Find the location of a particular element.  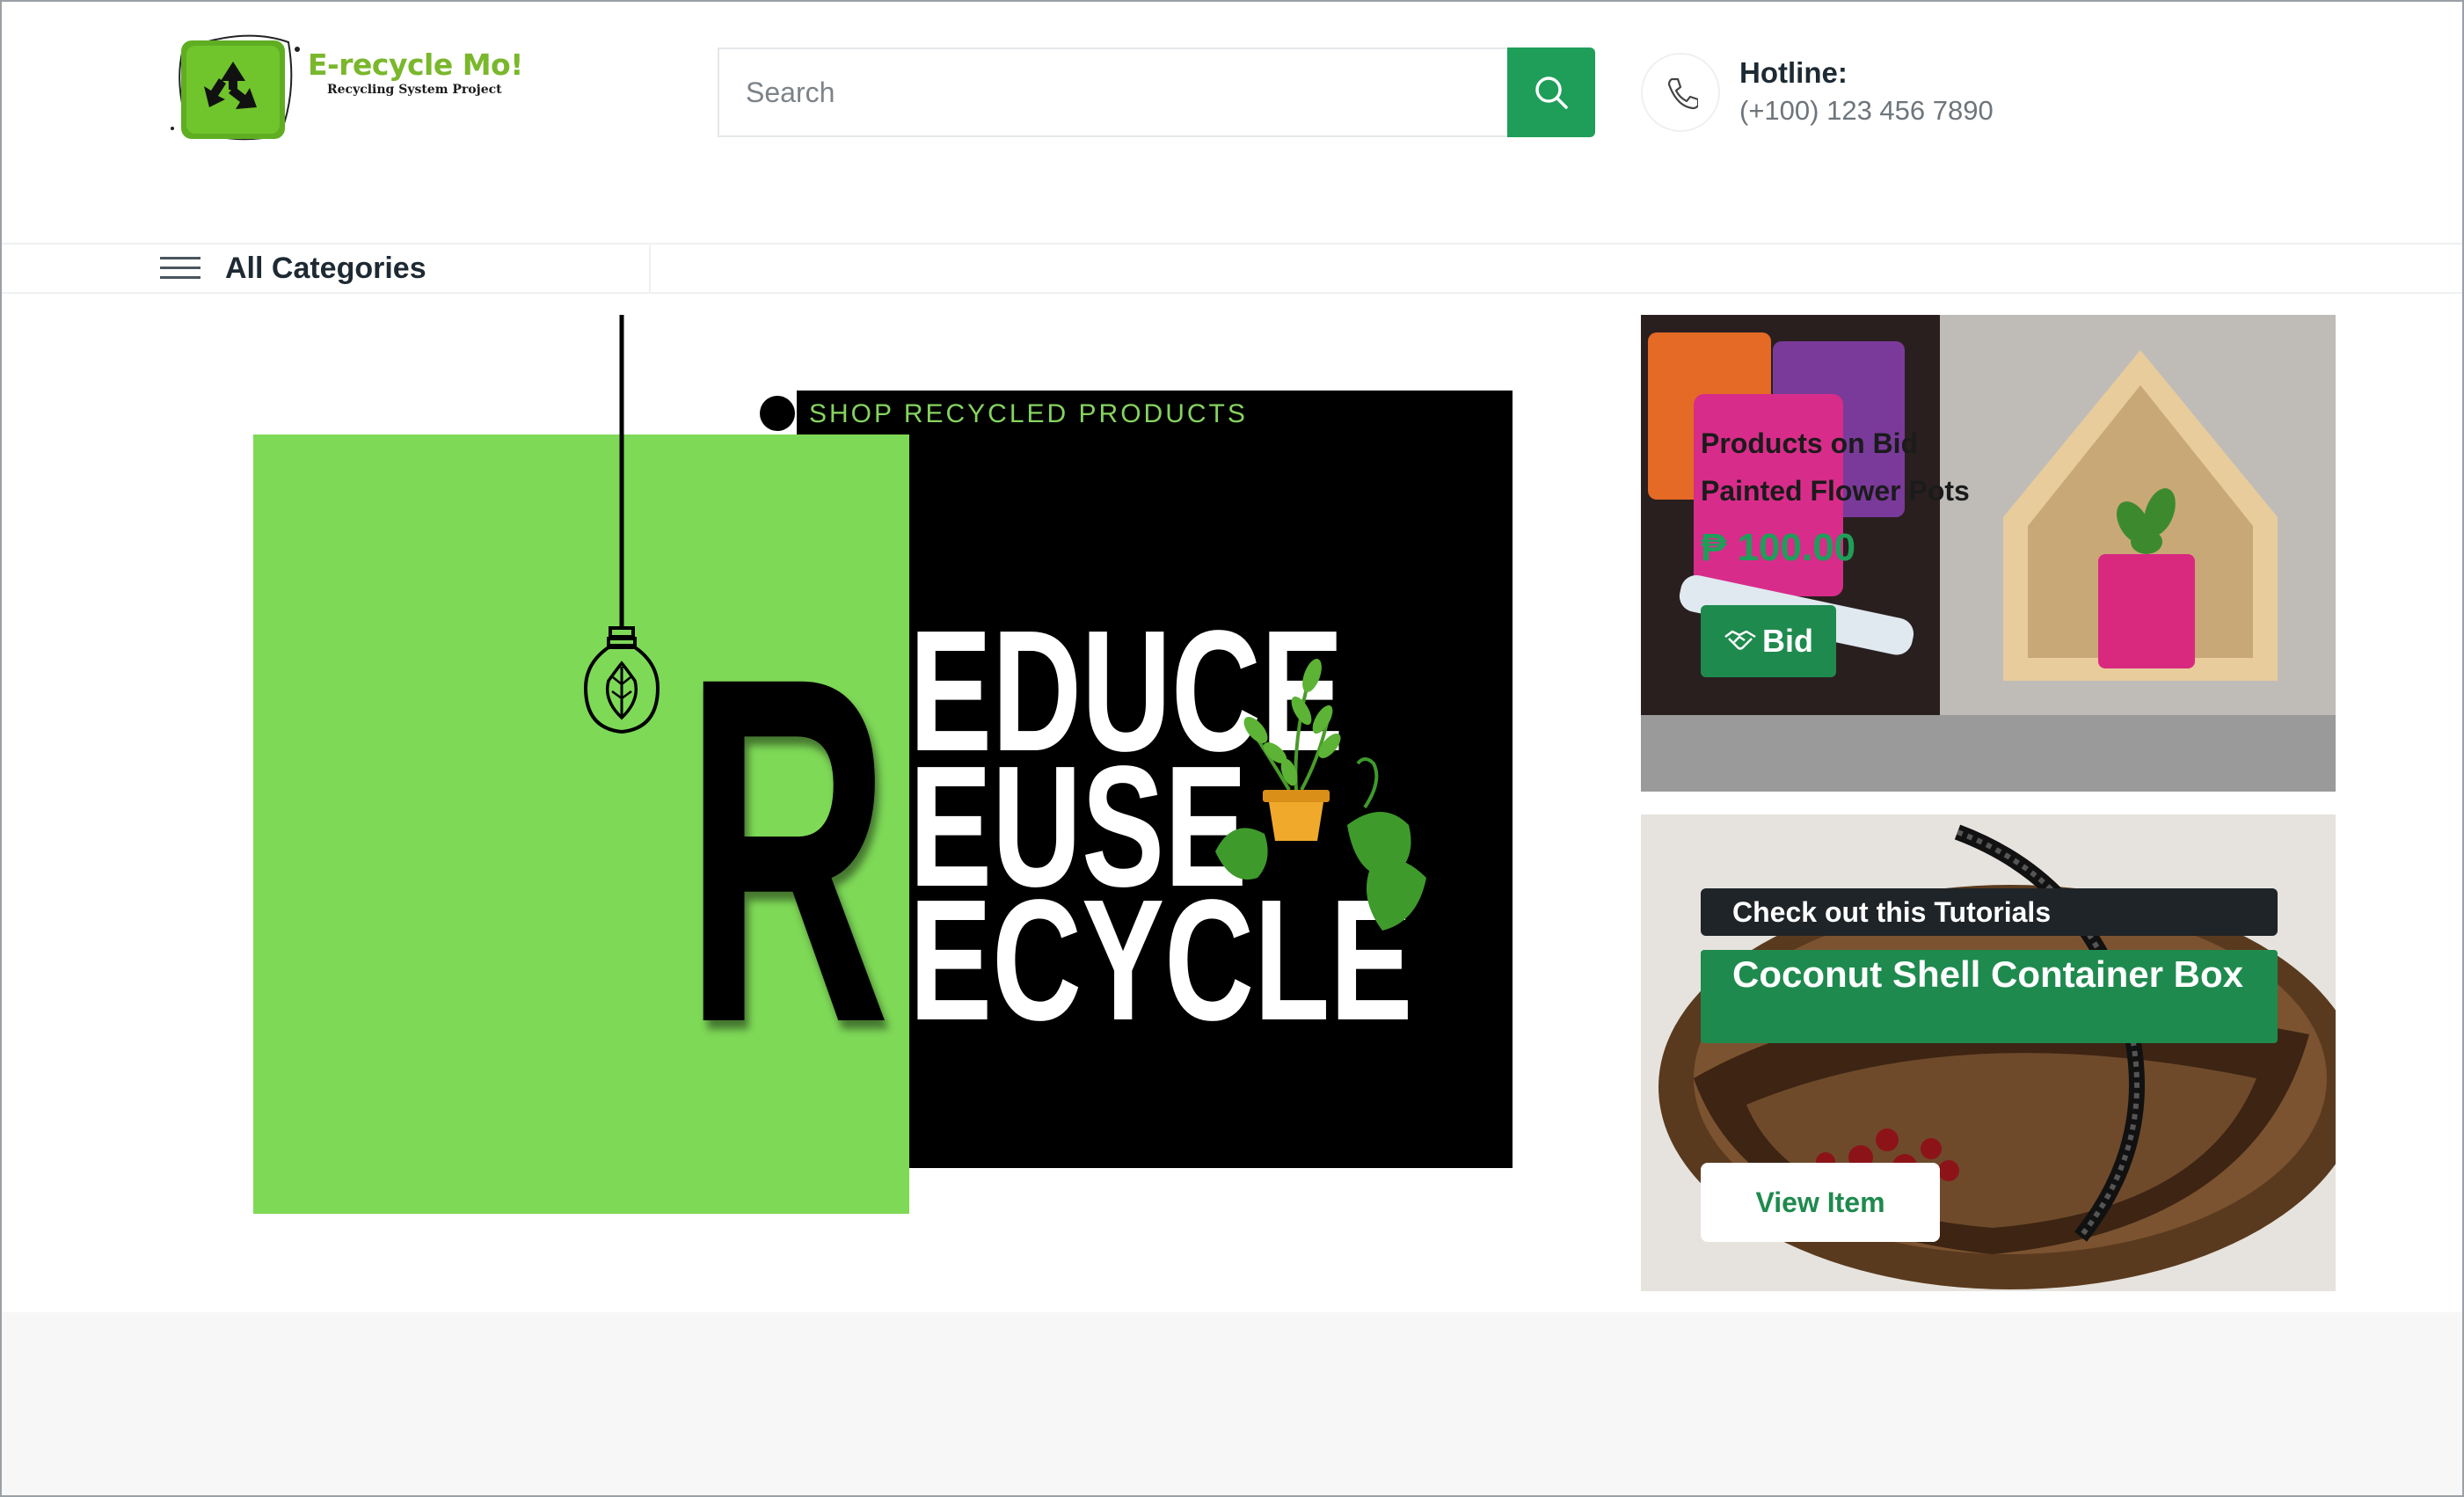

search-button is located at coordinates (1551, 92).